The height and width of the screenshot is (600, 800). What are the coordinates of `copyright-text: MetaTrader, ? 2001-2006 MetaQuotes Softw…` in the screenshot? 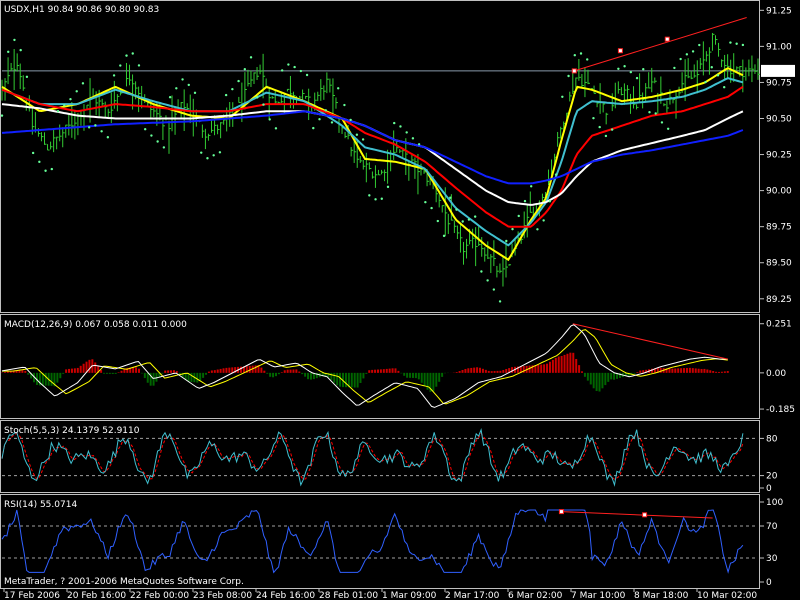 It's located at (124, 582).